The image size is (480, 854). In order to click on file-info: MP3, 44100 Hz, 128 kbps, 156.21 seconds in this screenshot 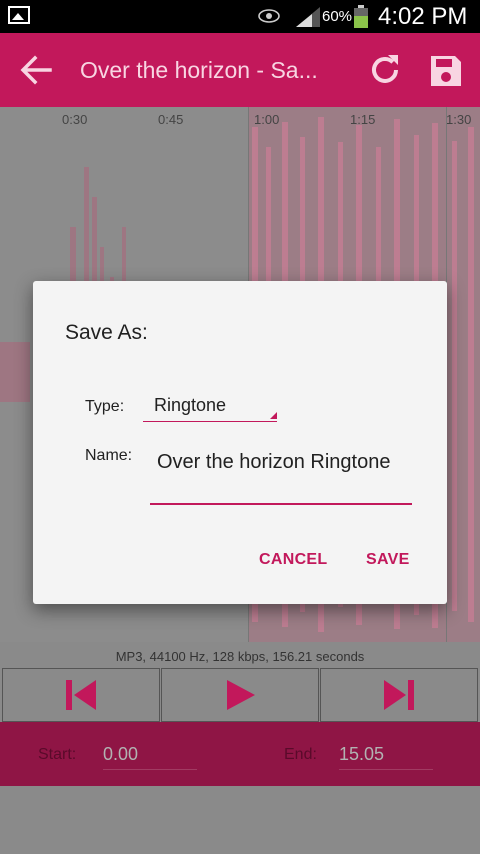, I will do `click(240, 655)`.